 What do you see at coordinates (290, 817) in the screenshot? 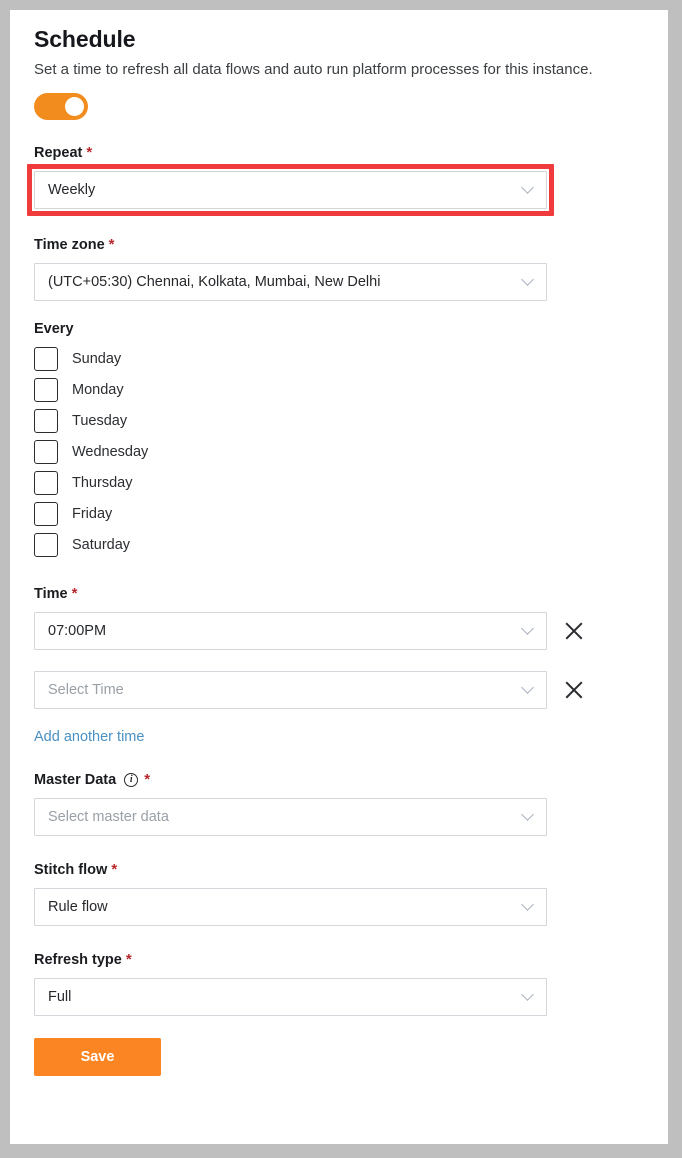
I see `master-data-select: Select master data` at bounding box center [290, 817].